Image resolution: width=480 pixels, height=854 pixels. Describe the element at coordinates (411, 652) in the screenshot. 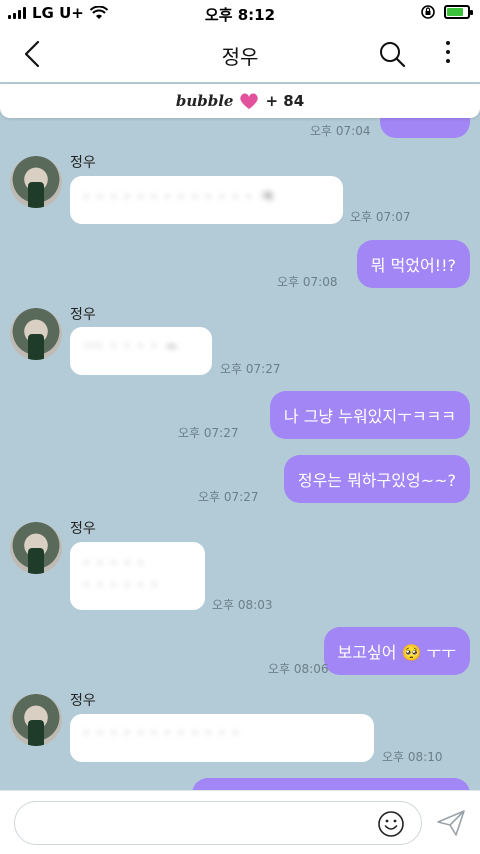

I see `pleading-face-emoji: 🥺` at that location.